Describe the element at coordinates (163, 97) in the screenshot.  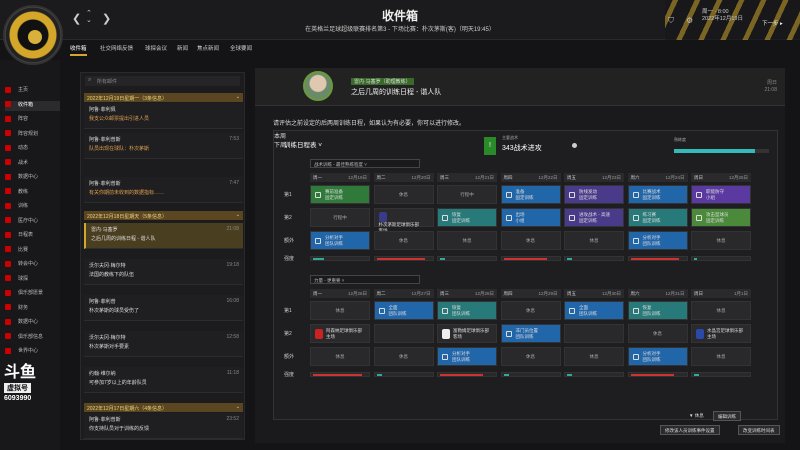
I see `inbox-group-header: 2022年12月19日星期一（3条信息） ⌄` at that location.